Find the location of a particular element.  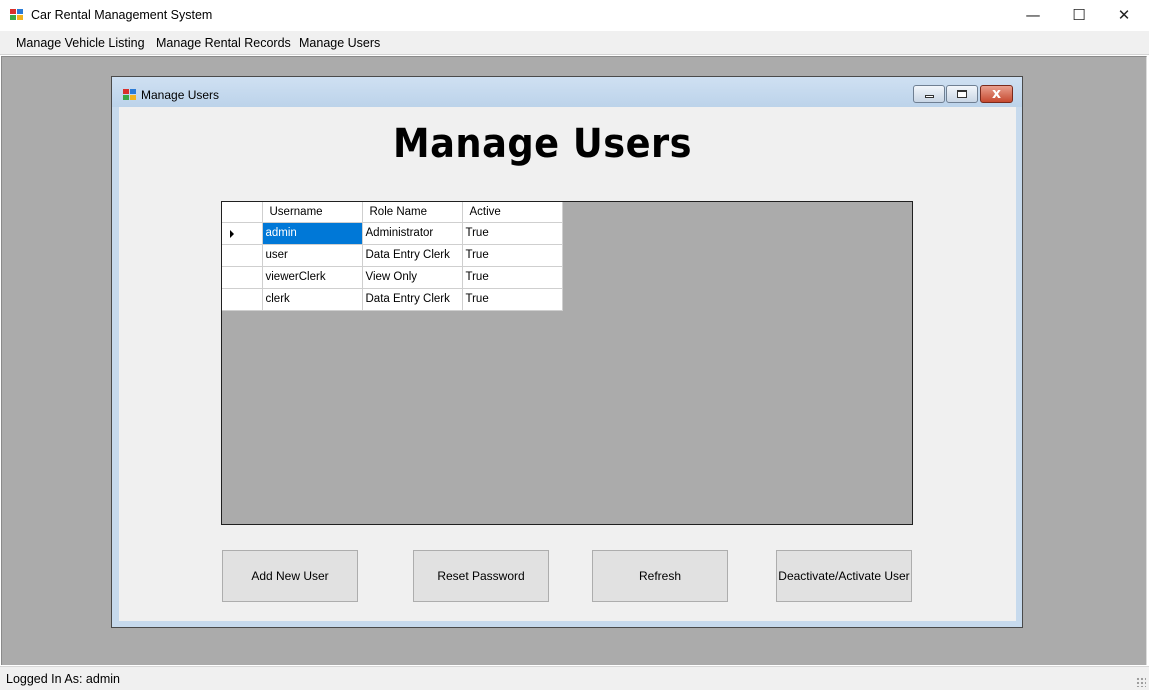

cell-username: user is located at coordinates (312, 255).